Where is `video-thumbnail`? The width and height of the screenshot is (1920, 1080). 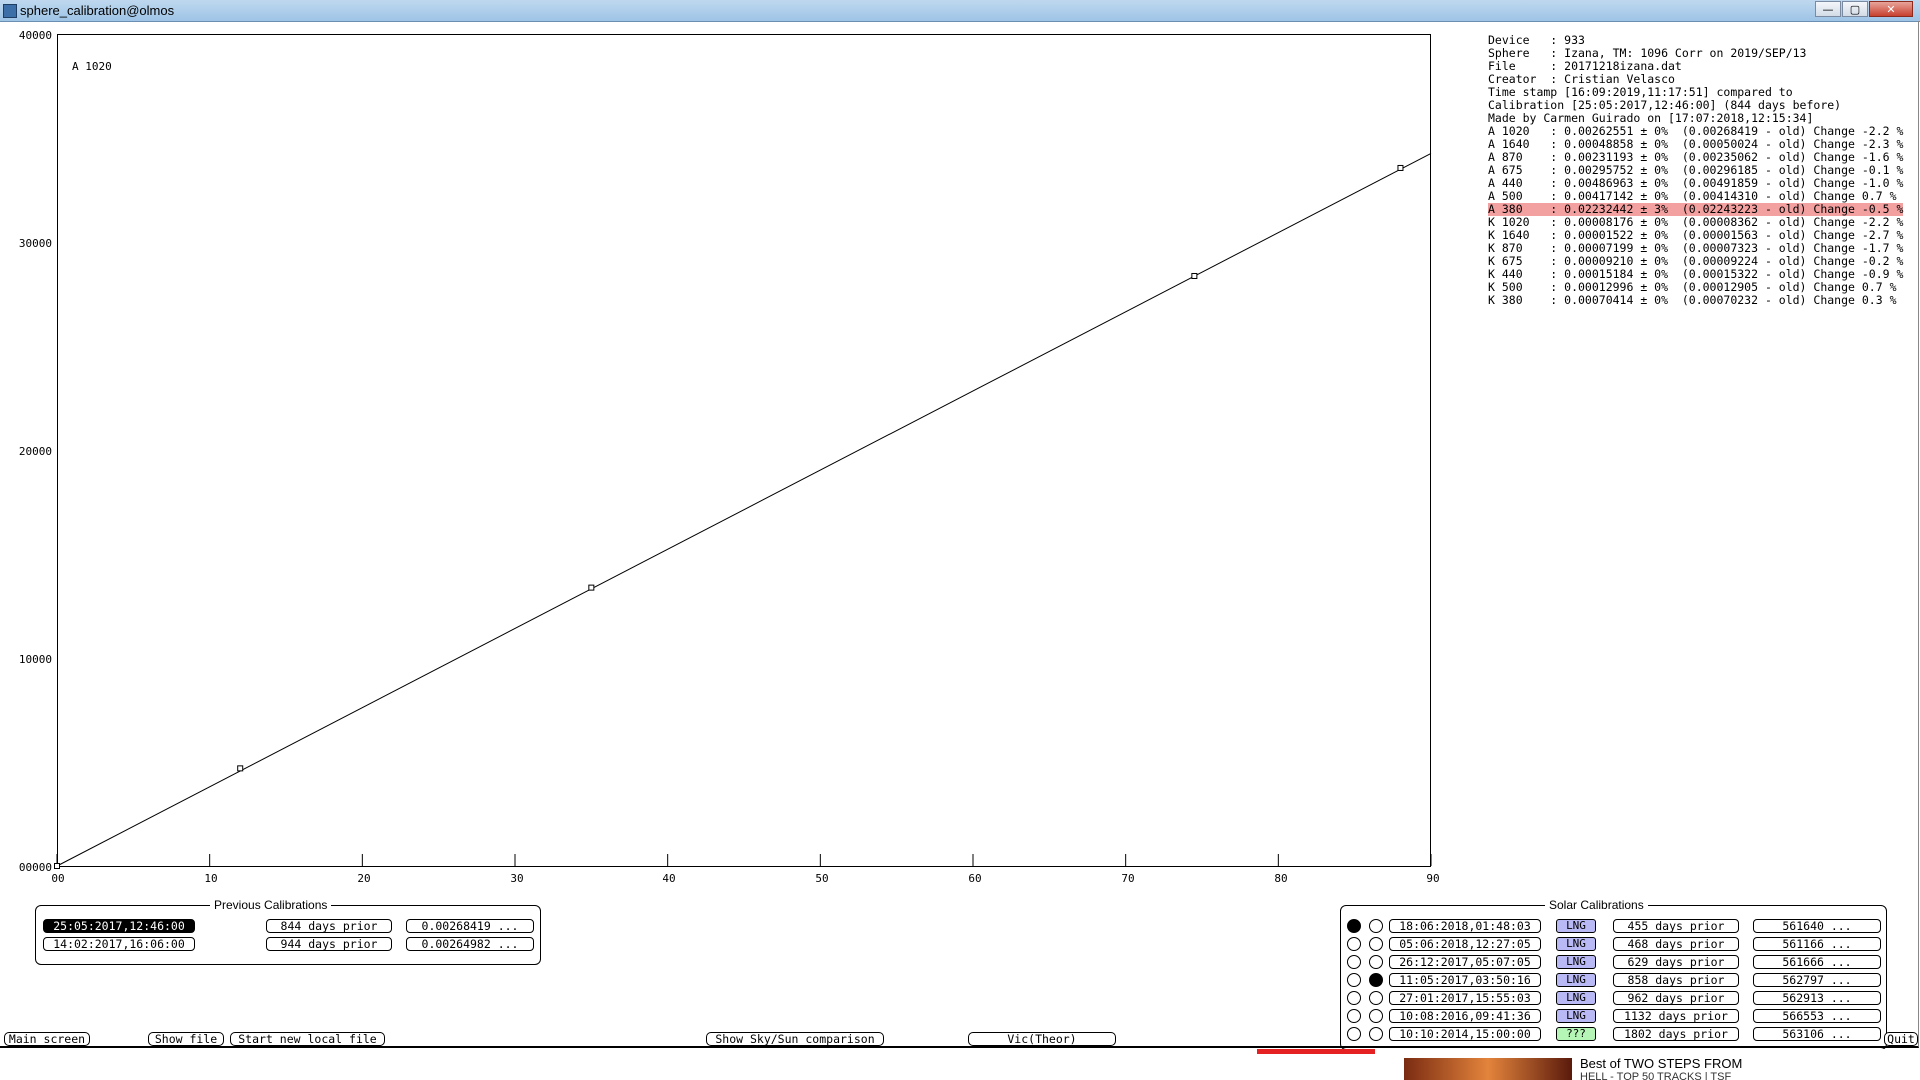
video-thumbnail is located at coordinates (1488, 1069).